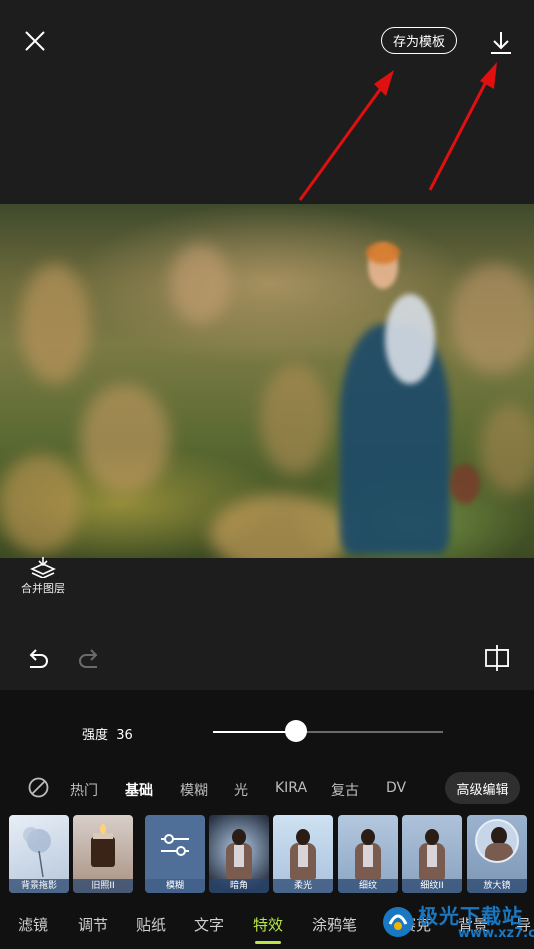 Image resolution: width=534 pixels, height=949 pixels. Describe the element at coordinates (432, 886) in the screenshot. I see `effect-label: 细纹II` at that location.